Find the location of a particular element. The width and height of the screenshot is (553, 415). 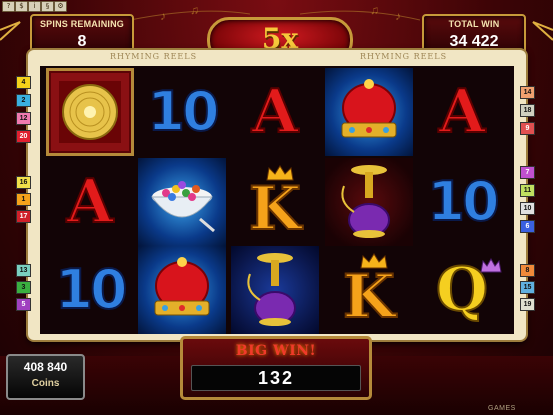

payline-5: 5 is located at coordinates (23, 304).